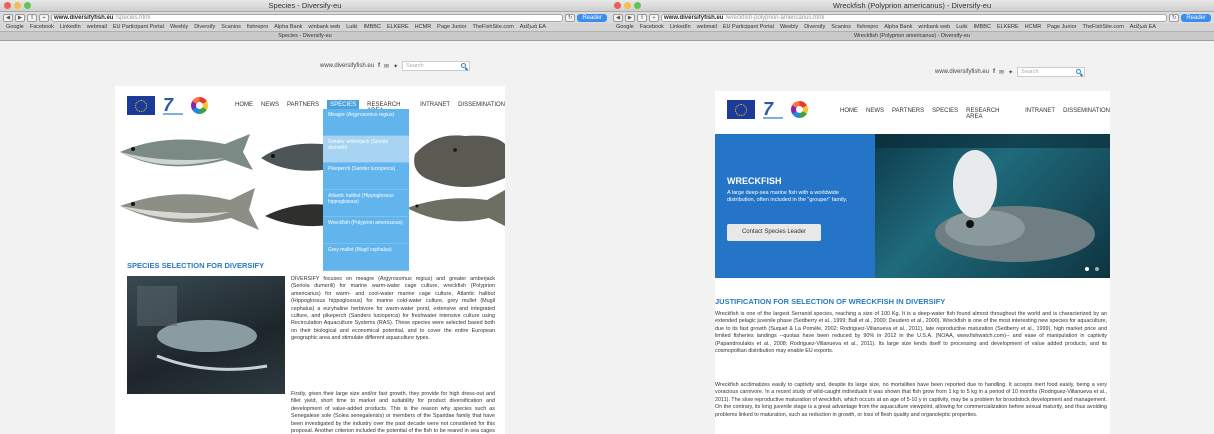  Describe the element at coordinates (366, 176) in the screenshot. I see `dropdown-item-pikeperch: Pikeperch (Sander lucioperca)` at that location.